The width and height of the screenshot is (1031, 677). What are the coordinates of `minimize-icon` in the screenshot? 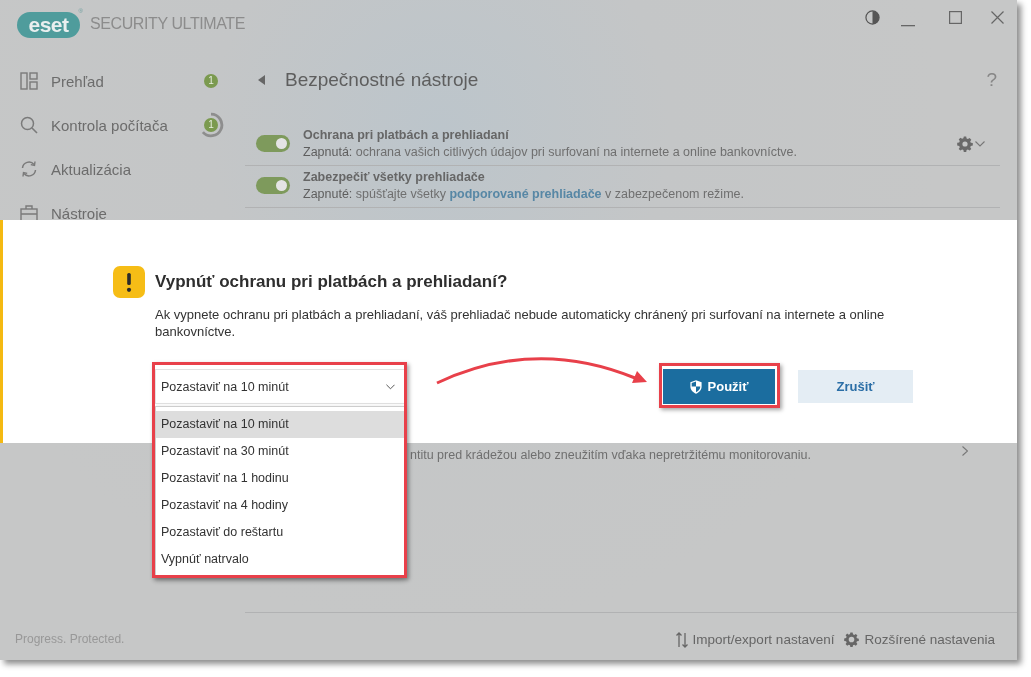 It's located at (908, 26).